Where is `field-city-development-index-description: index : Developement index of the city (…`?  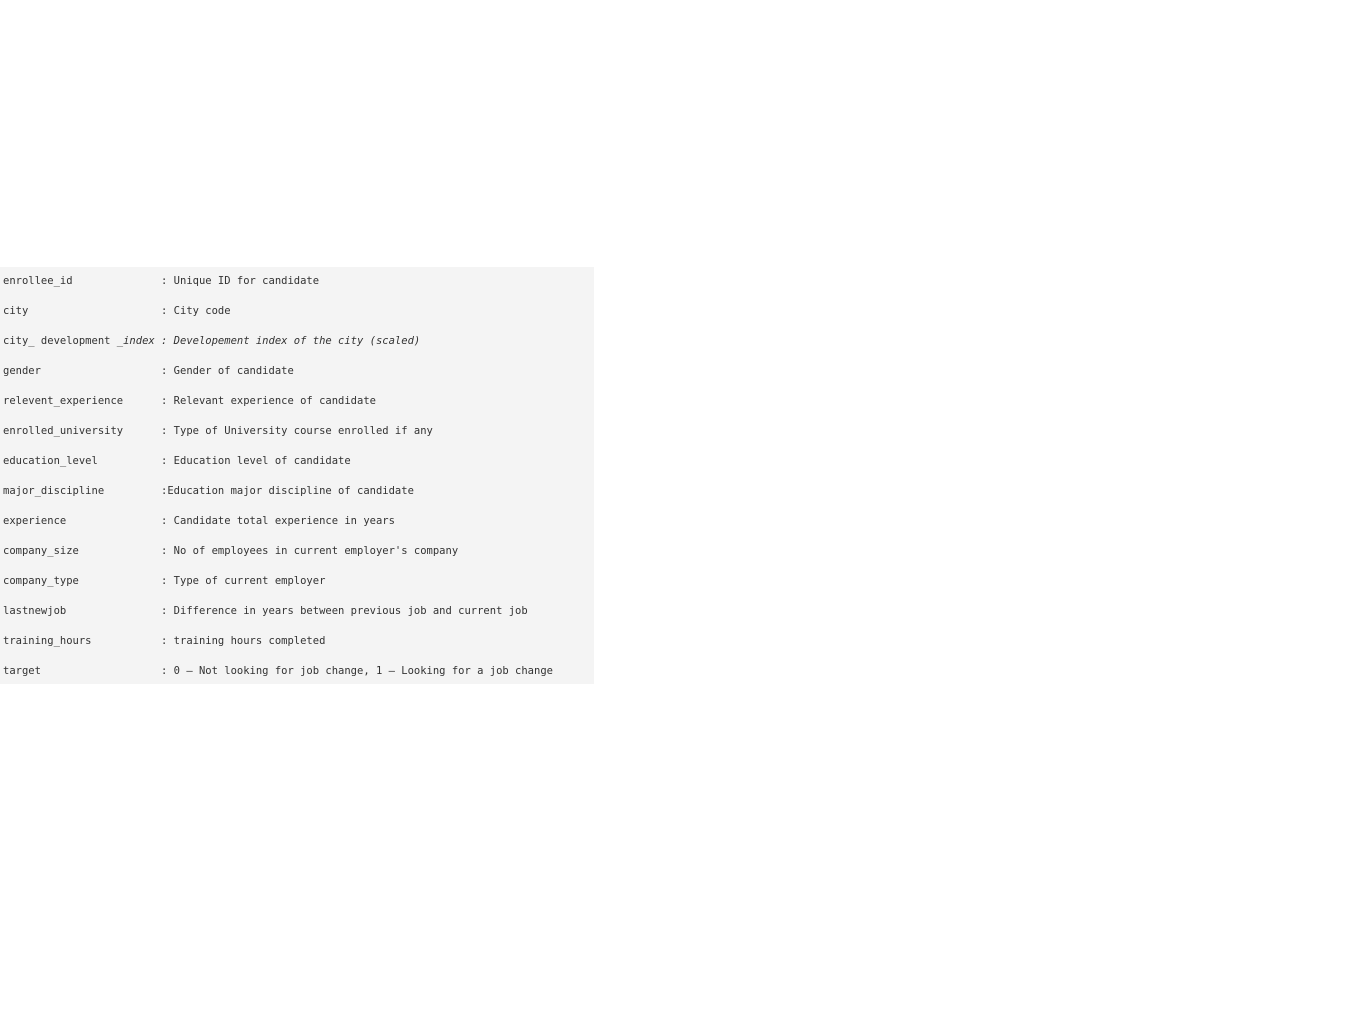
field-city-development-index-description: index : Developement index of the city (… is located at coordinates (272, 341).